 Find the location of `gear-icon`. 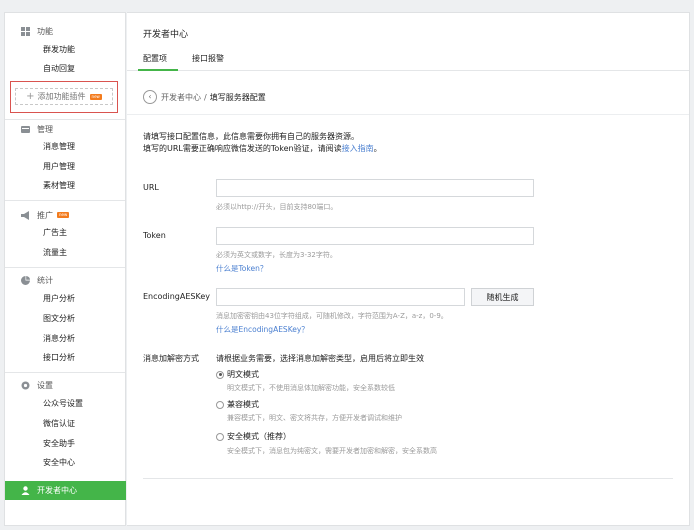

gear-icon is located at coordinates (25, 385).